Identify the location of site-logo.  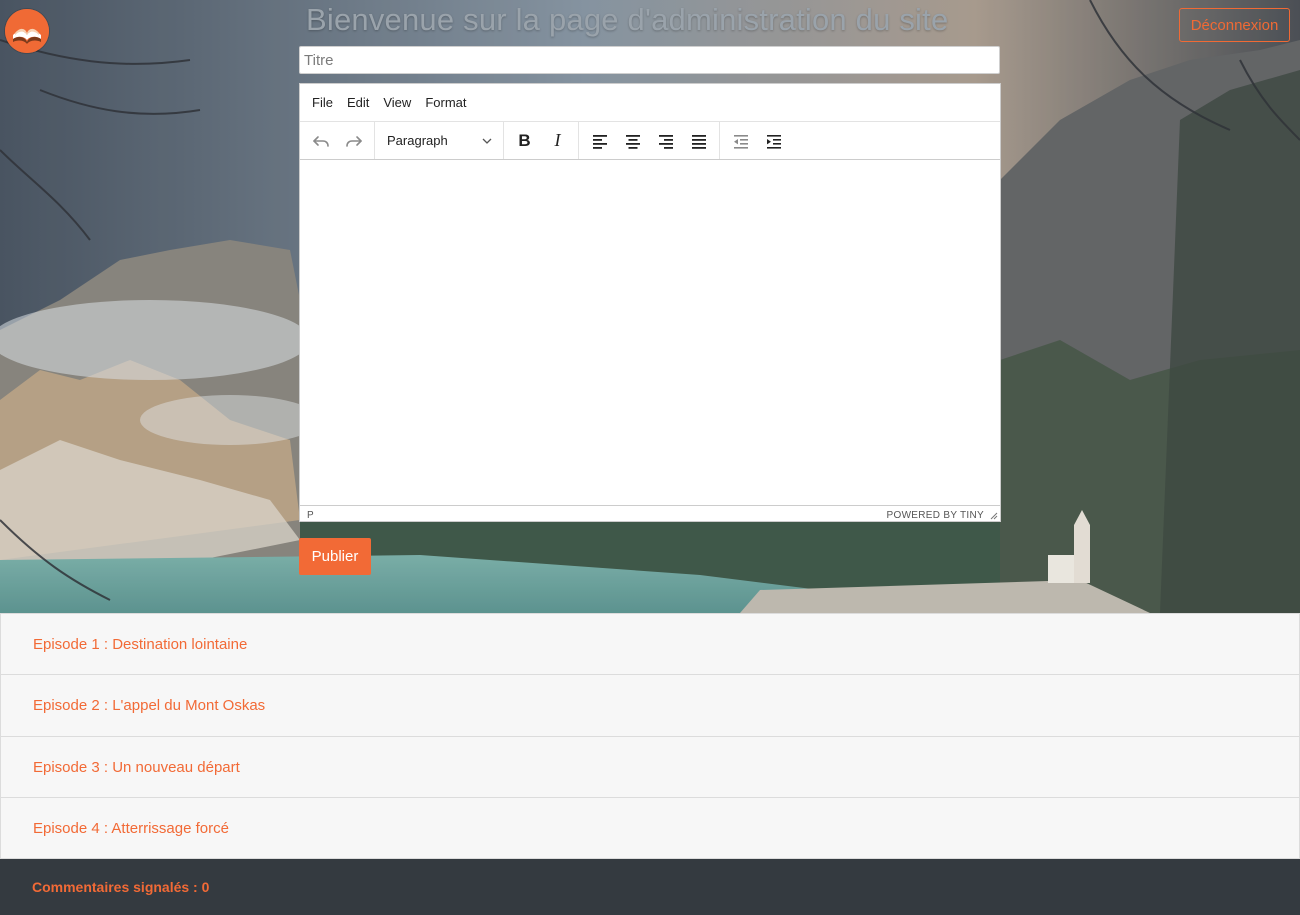
(27, 31).